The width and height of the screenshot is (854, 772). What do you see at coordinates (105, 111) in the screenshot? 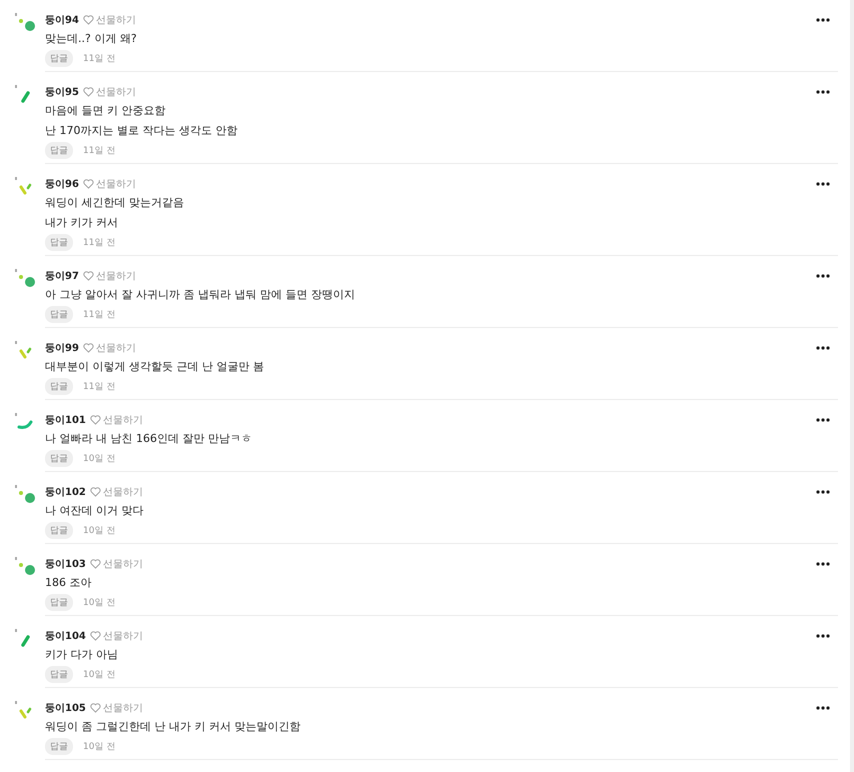
I see `comment-text: 마음에 들면 키 안중요함` at bounding box center [105, 111].